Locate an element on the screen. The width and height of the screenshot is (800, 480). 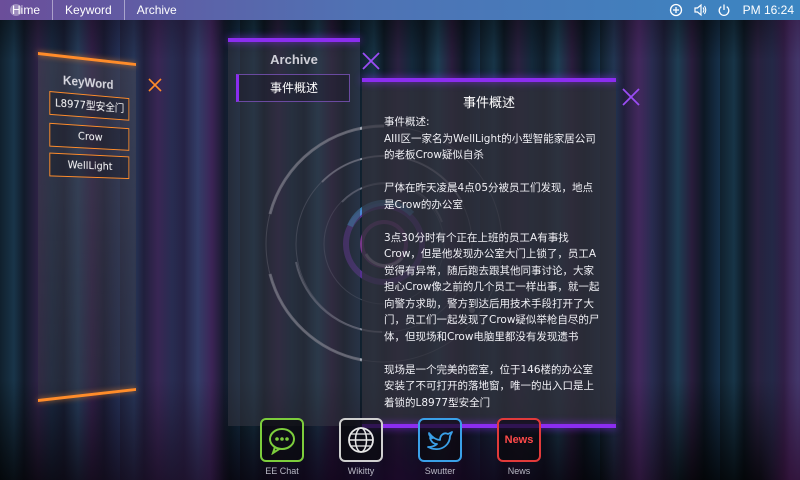
detail-paragraph: AIII区一家名为WellLight的小型智能家居公司的老板Crow疑似自杀 is located at coordinates (490, 147).